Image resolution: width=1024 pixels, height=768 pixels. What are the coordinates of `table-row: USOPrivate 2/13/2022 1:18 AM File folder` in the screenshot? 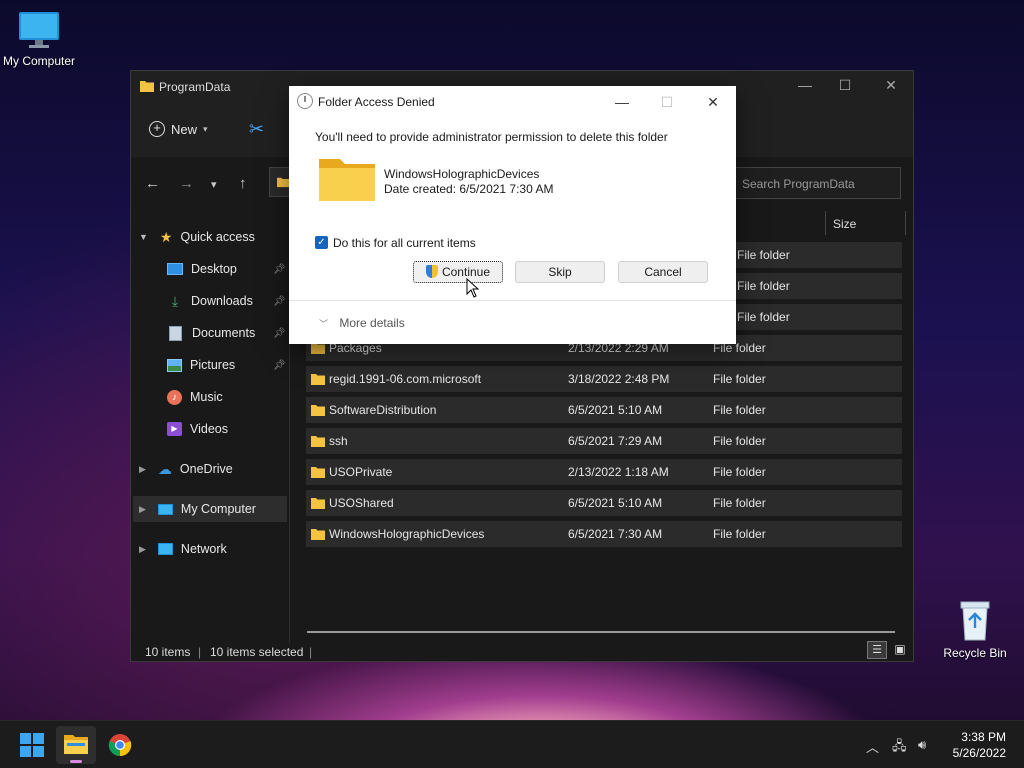 It's located at (604, 472).